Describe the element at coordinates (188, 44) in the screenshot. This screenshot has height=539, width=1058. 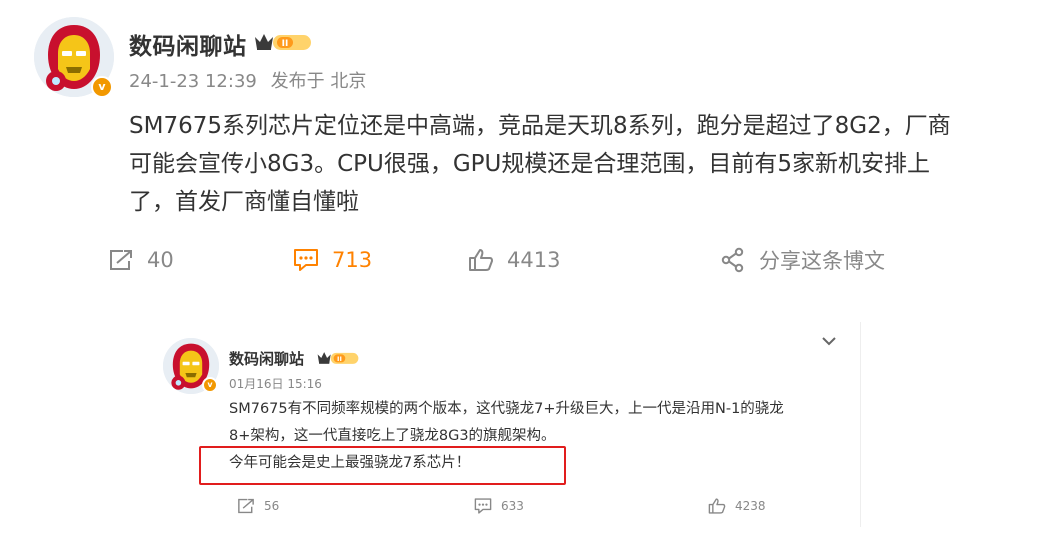
I see `username: 数码闲聊站` at that location.